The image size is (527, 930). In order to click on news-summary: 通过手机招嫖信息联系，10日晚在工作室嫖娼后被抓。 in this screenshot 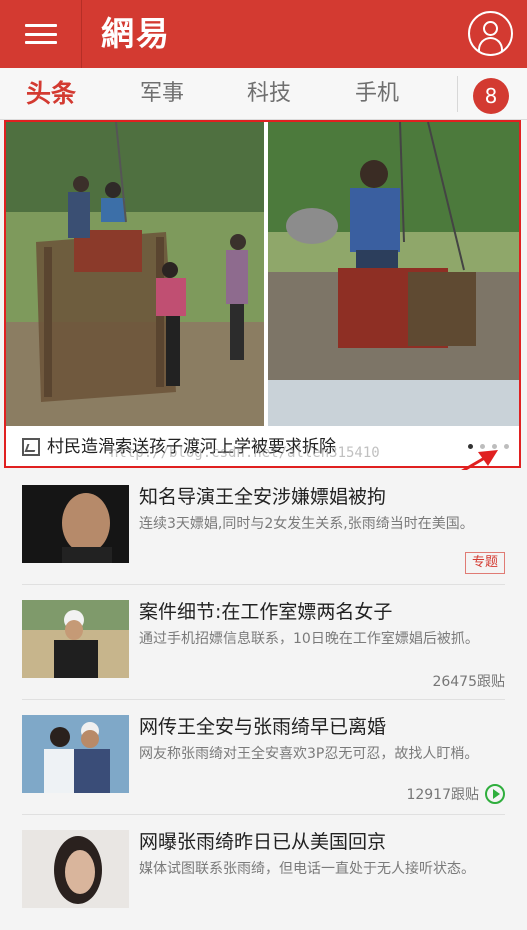, I will do `click(309, 639)`.